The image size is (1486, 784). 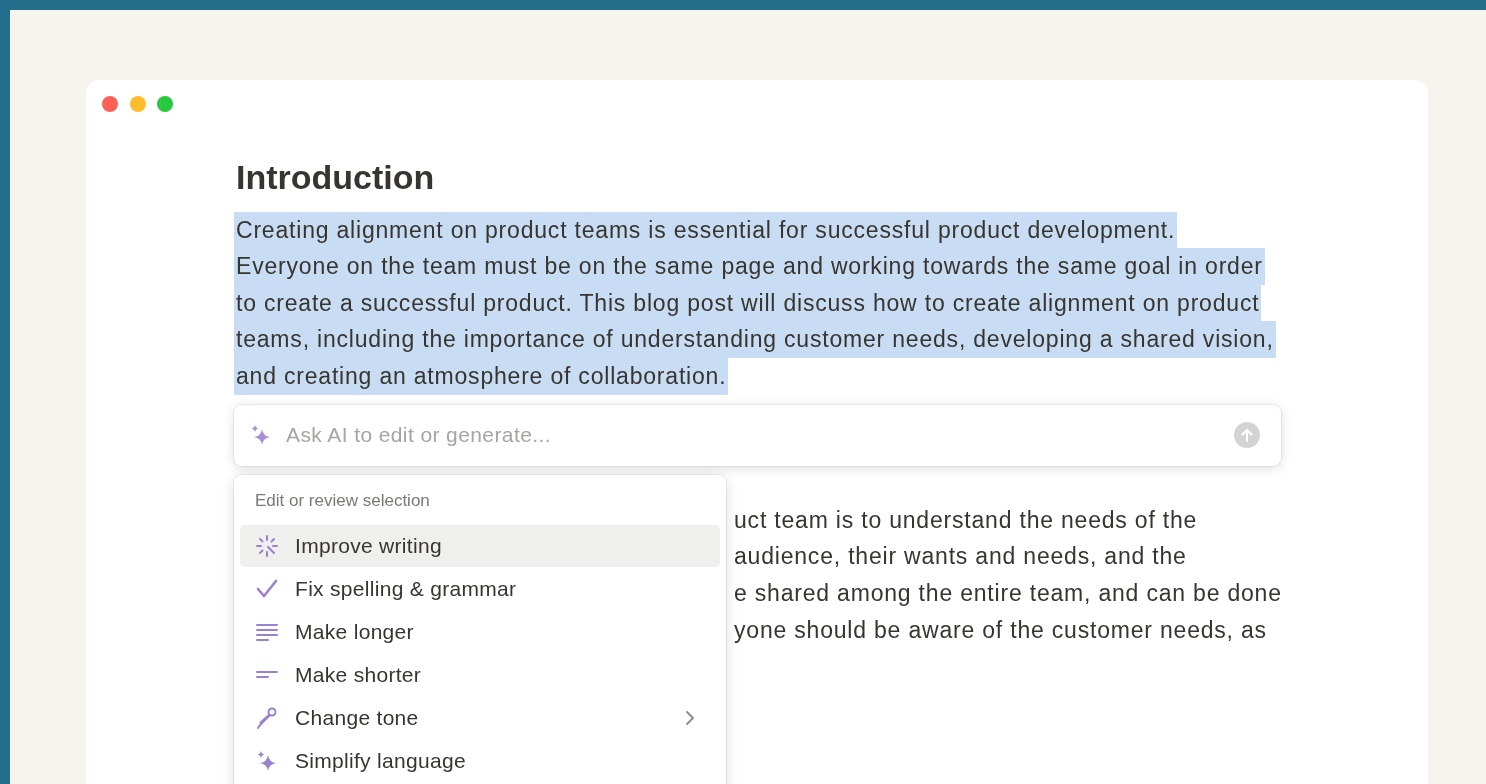 What do you see at coordinates (342, 500) in the screenshot?
I see `menu-section-title: Edit or review selection` at bounding box center [342, 500].